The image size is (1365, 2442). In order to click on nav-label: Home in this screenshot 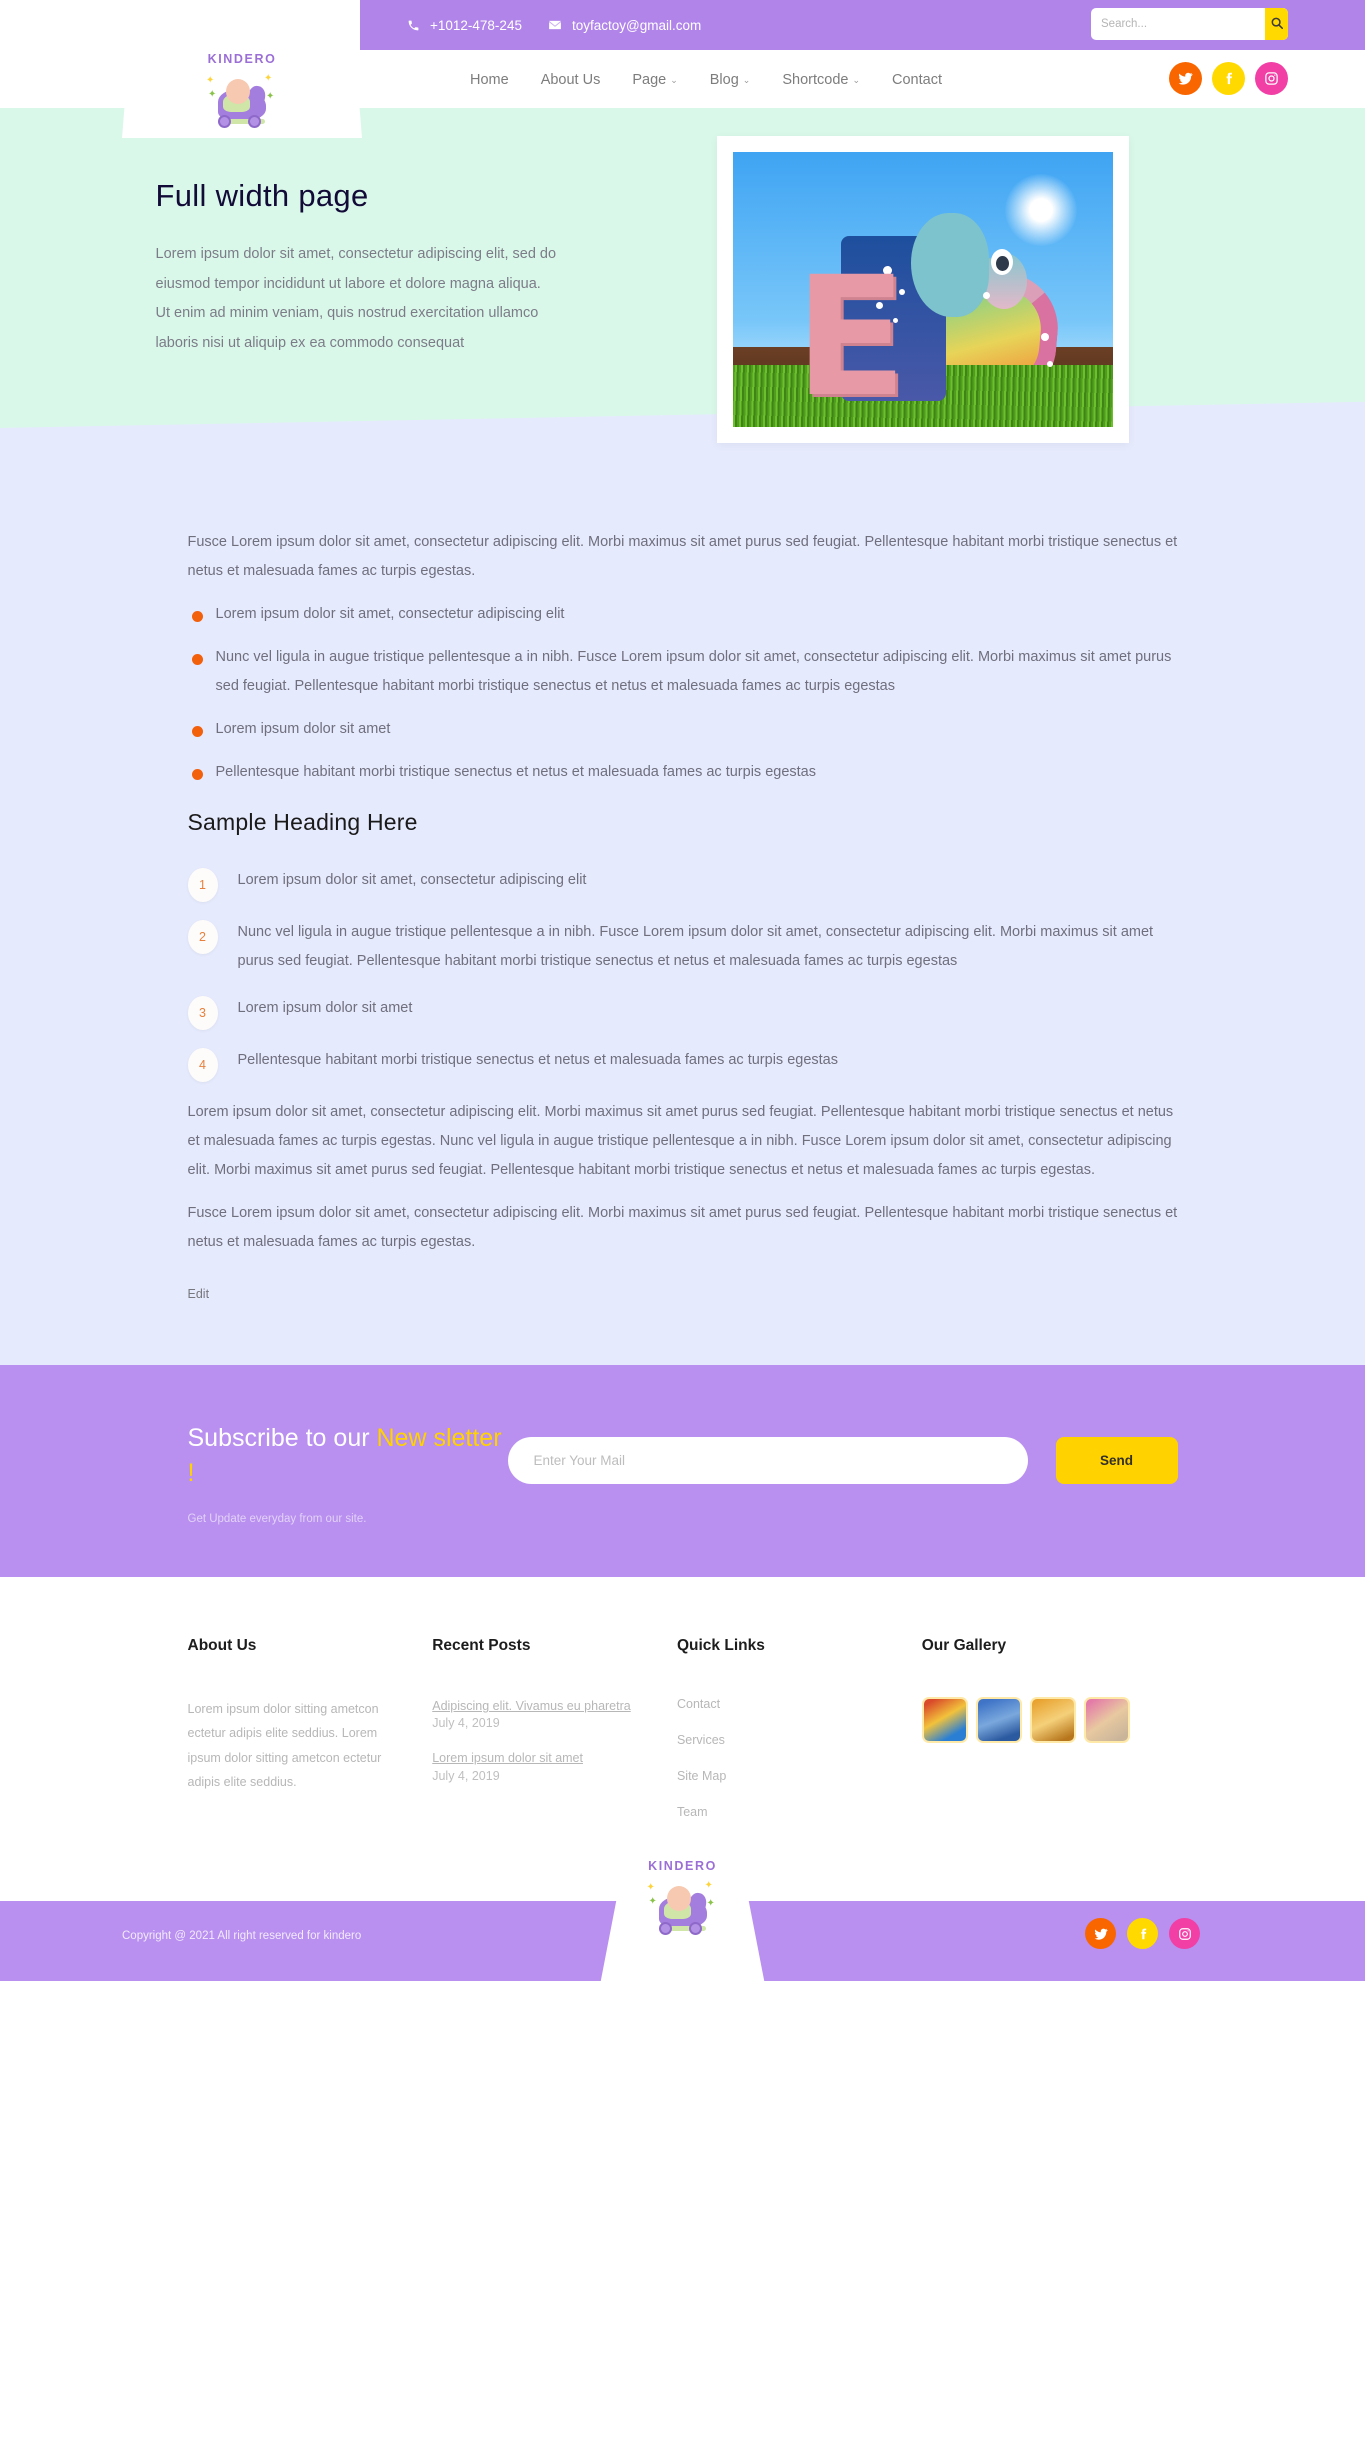, I will do `click(489, 80)`.